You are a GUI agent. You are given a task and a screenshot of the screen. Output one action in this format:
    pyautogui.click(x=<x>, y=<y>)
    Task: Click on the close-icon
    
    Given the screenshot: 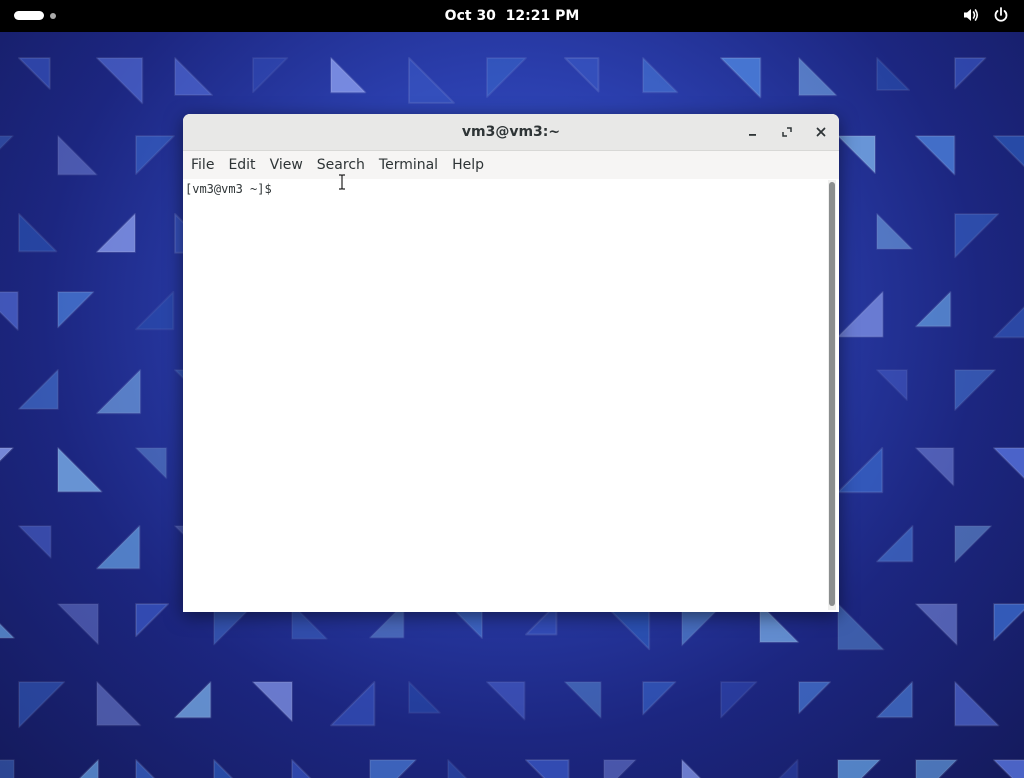 What is the action you would take?
    pyautogui.click(x=821, y=132)
    